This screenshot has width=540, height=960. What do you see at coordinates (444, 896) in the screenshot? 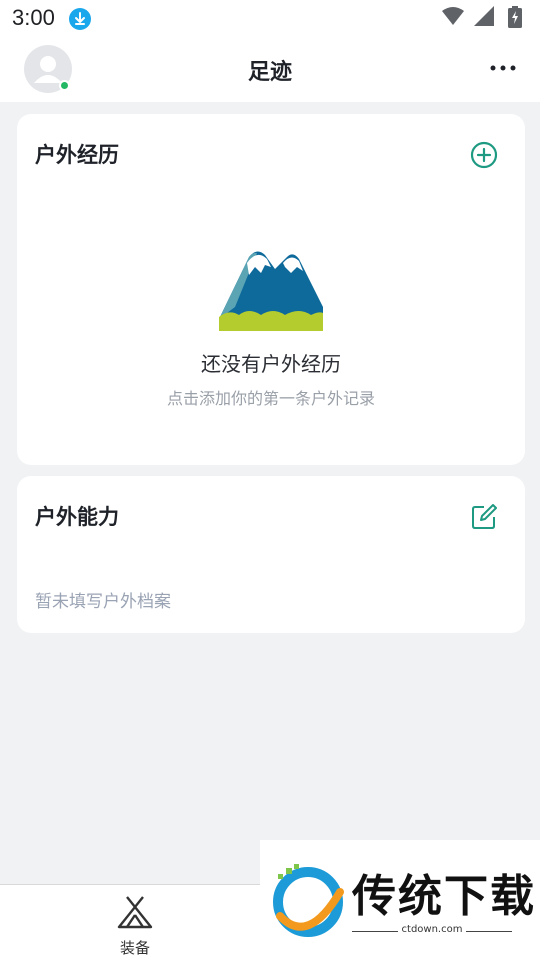
I see `watermark-text: 传统下载` at bounding box center [444, 896].